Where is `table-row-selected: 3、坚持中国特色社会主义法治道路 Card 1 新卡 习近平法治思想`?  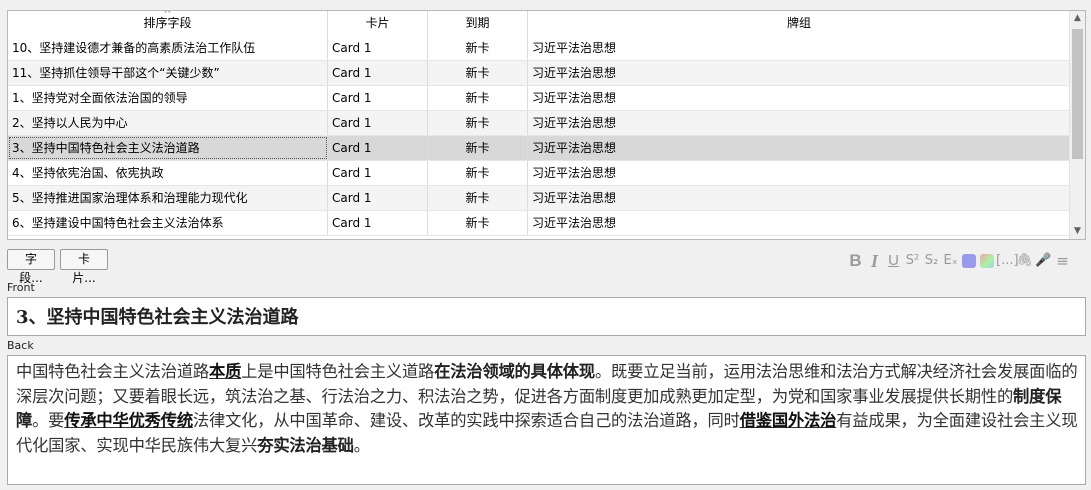
table-row-selected: 3、坚持中国特色社会主义法治道路 Card 1 新卡 习近平法治思想 is located at coordinates (539, 148).